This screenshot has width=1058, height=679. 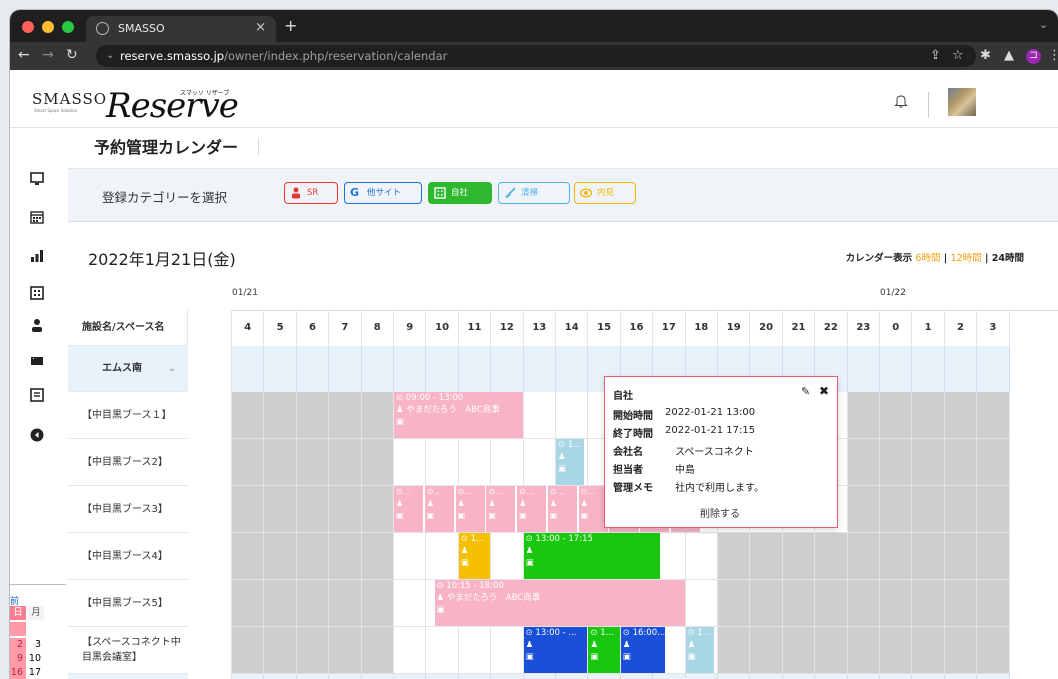 I want to click on booking-block: ⊙ 10:15 - 18:00 ♟ やまだたろう ABC商事 ▣, so click(x=559, y=603).